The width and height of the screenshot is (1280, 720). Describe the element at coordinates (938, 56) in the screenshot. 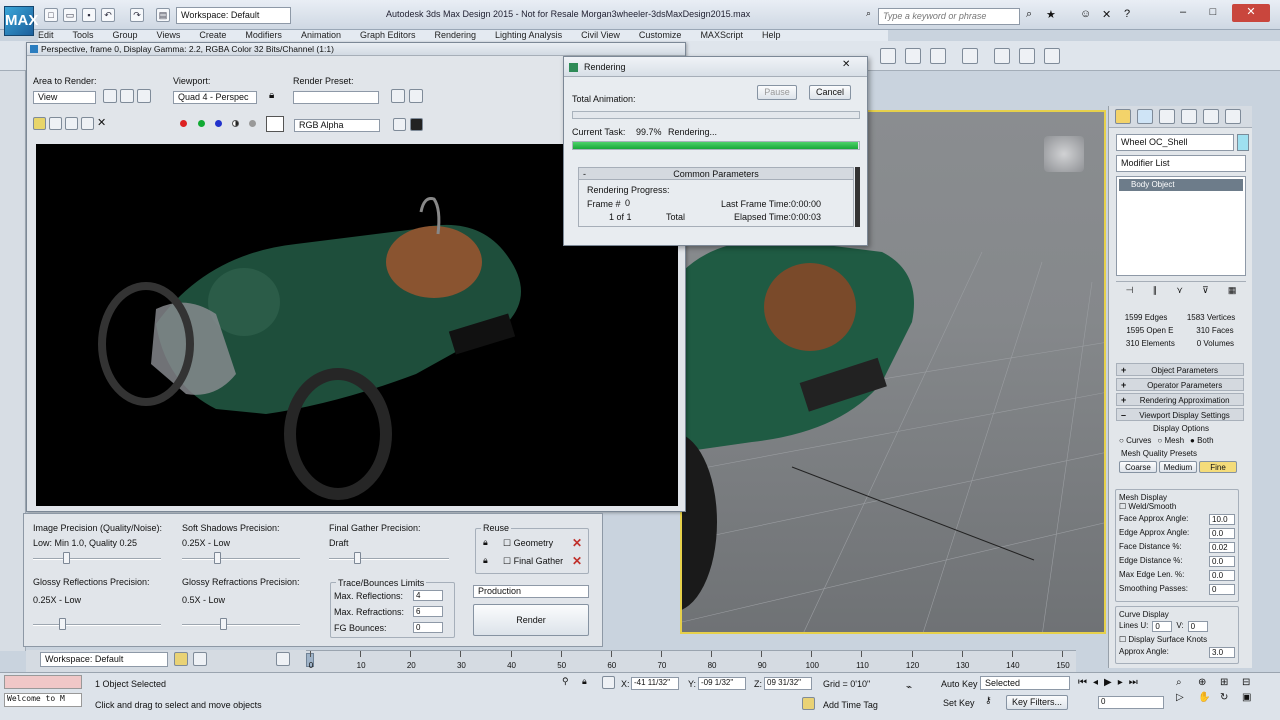

I see `curve-editor-icon` at that location.